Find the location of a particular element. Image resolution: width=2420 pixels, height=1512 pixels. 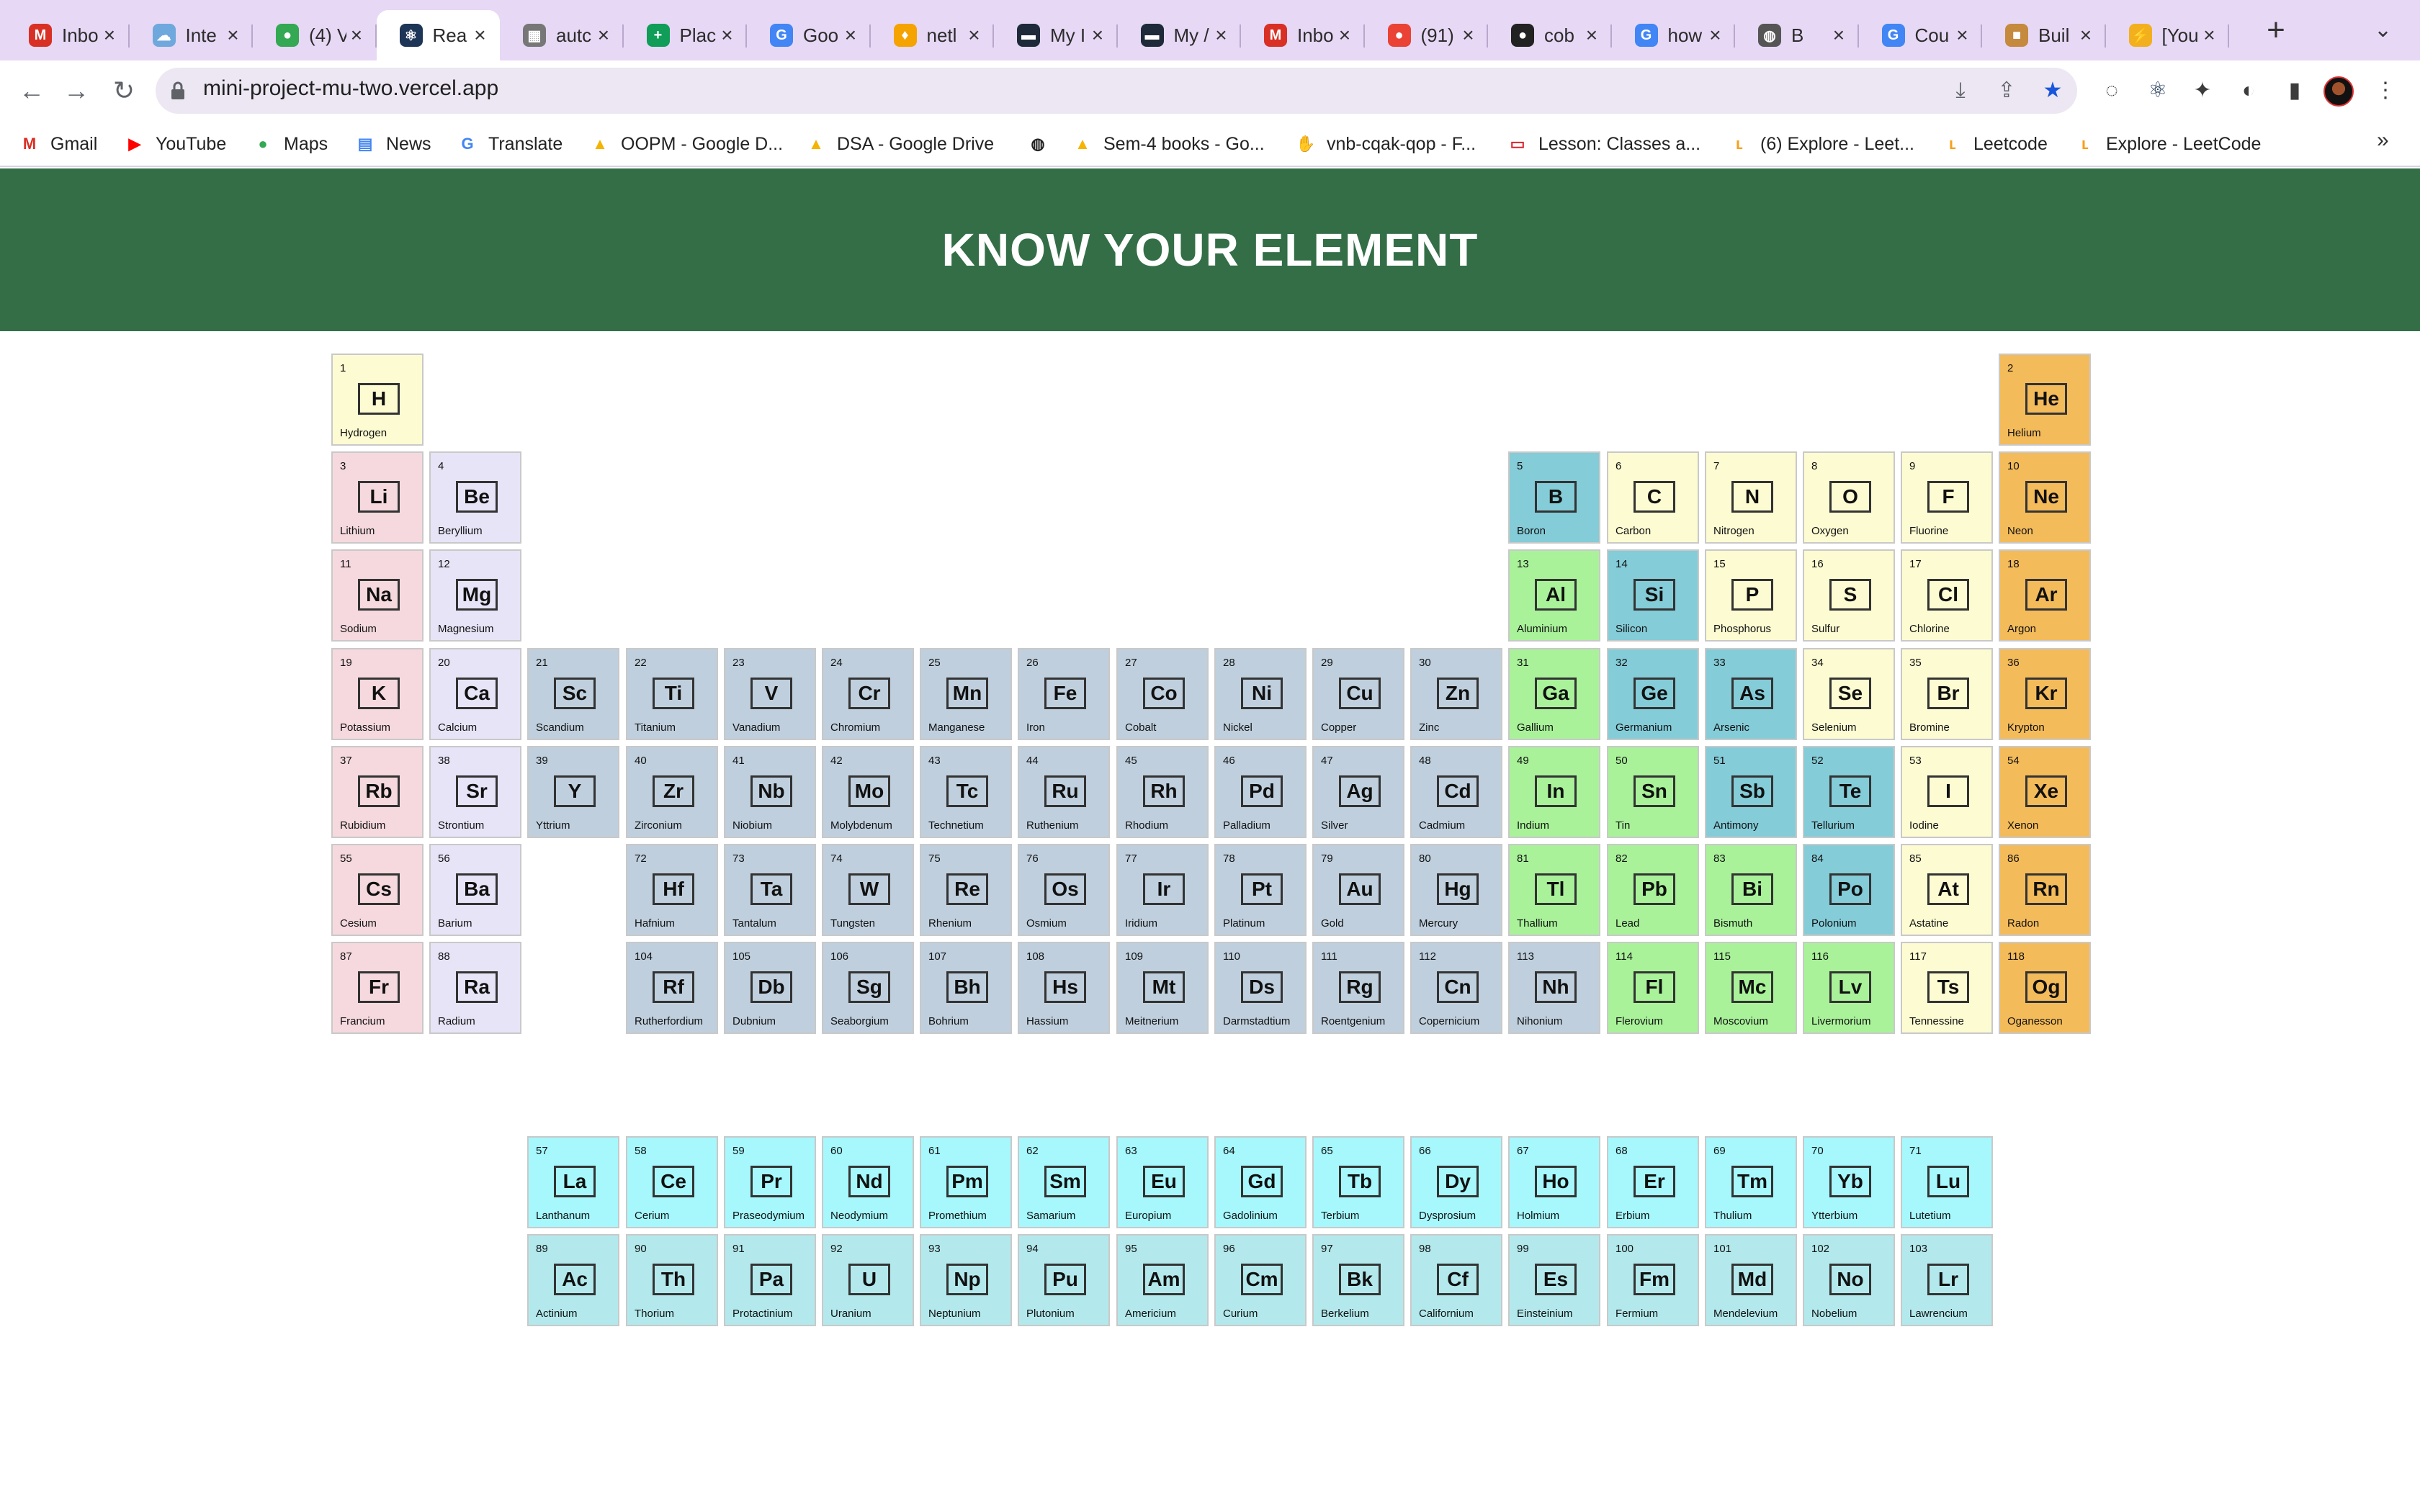

element-cell-neodymium: 60 Nd Neodymium is located at coordinates (868, 1182).